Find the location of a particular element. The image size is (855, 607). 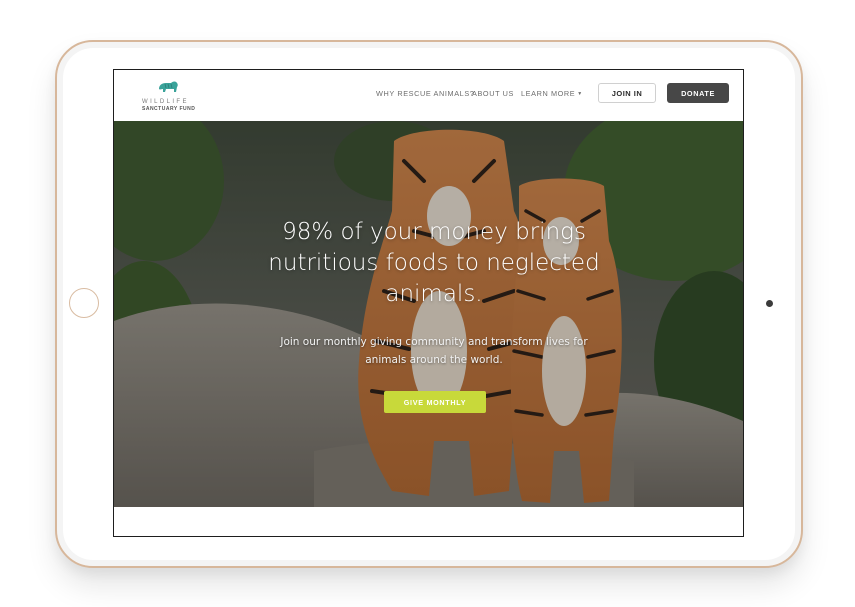

logo-subtitle: SANCTUARY FUND is located at coordinates (169, 109).